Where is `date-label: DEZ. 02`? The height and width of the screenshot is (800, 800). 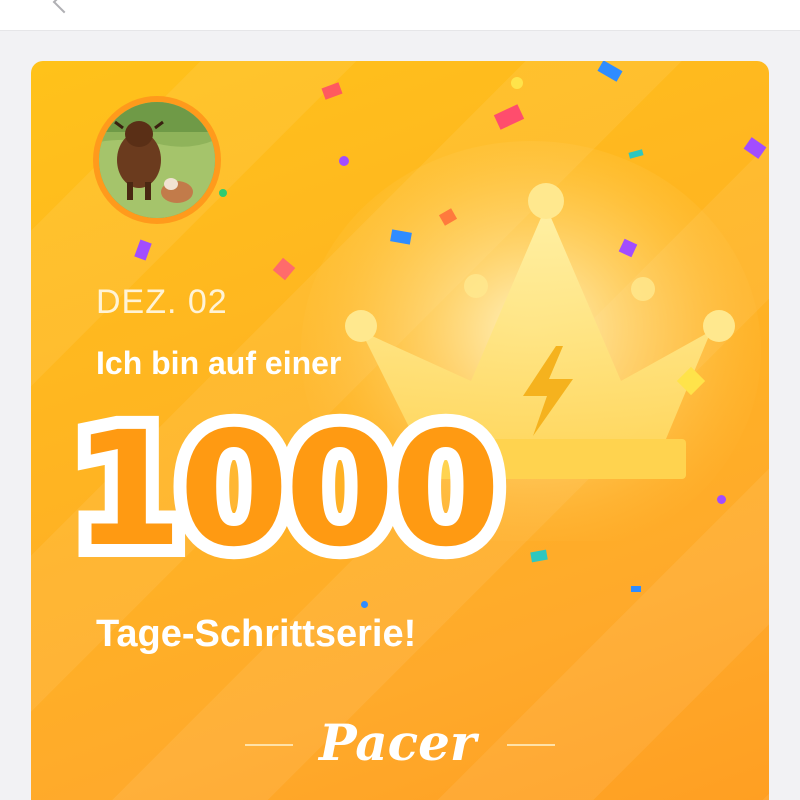
date-label: DEZ. 02 is located at coordinates (162, 302).